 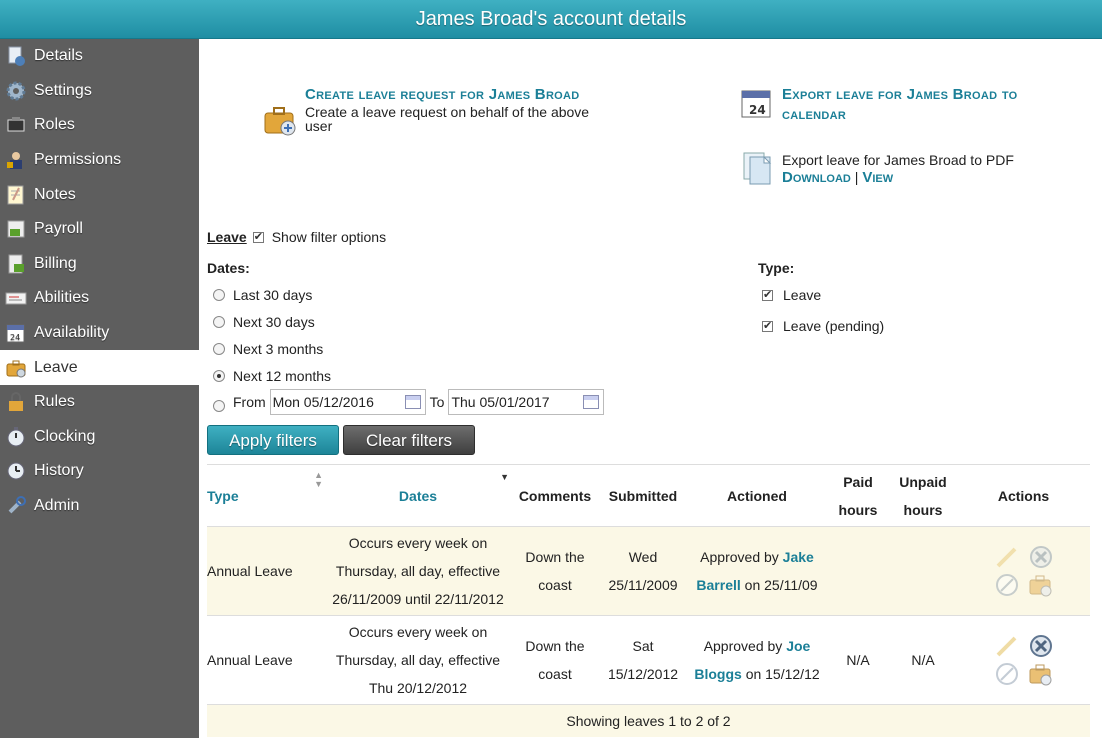 I want to click on sidebar-item-payroll: Payroll, so click(x=99, y=229).